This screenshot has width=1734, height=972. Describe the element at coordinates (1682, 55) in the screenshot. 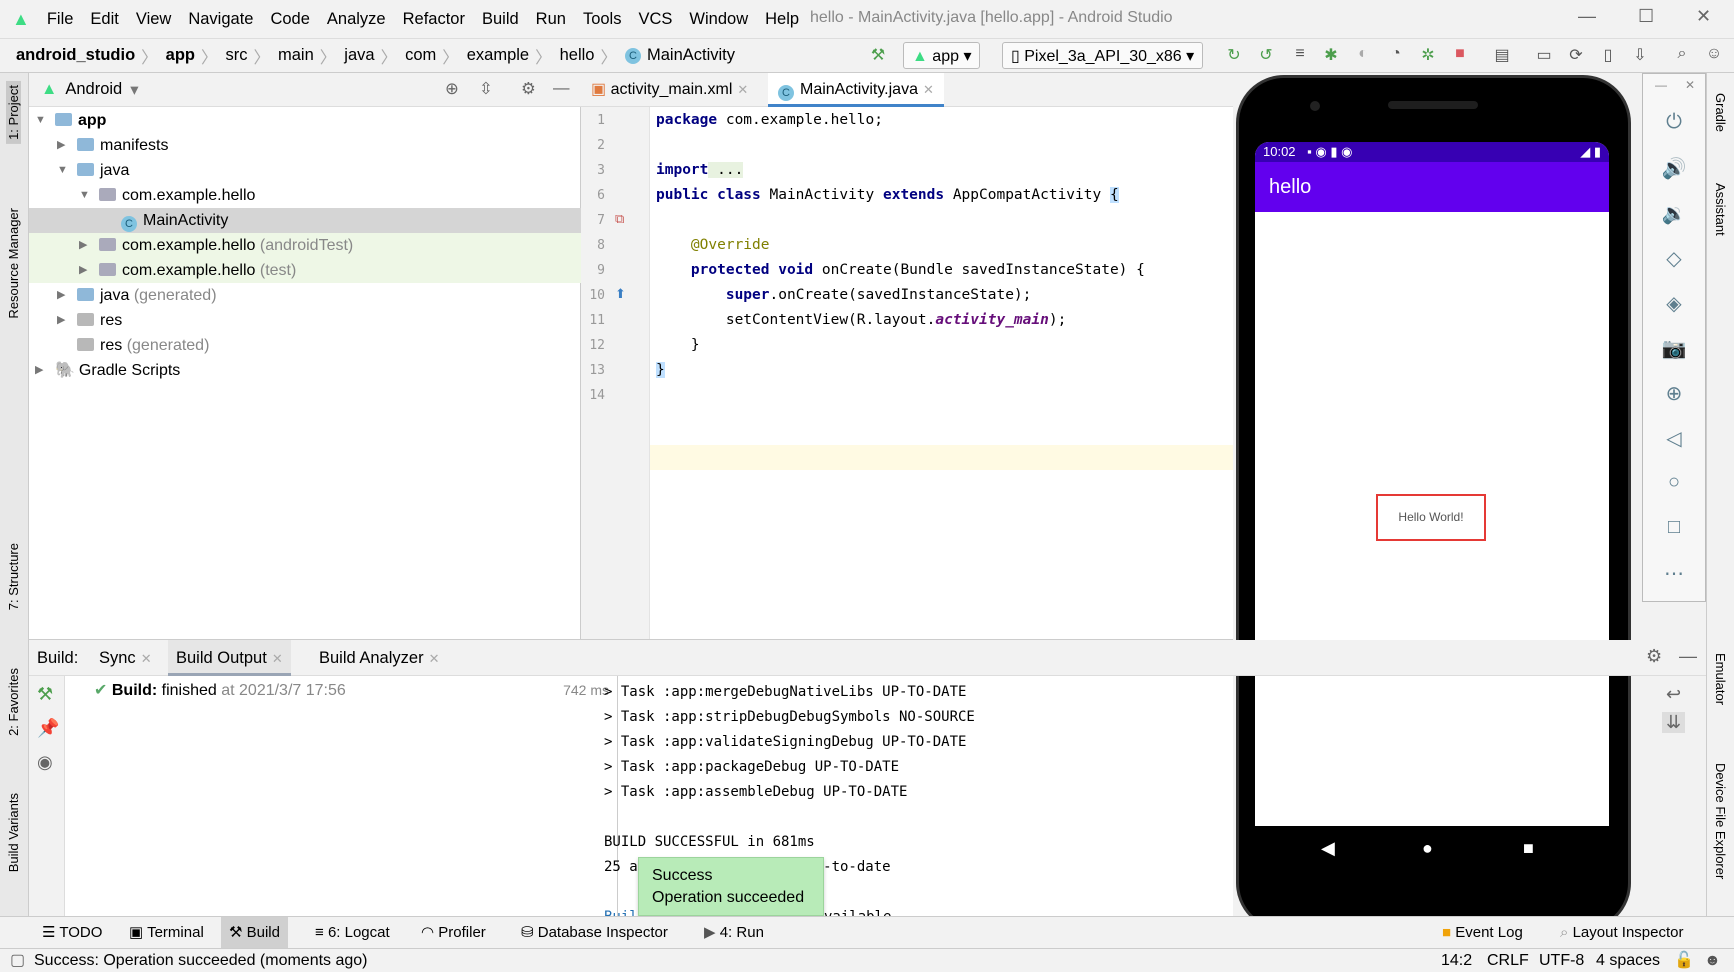

I see `search-icon: ⌕` at that location.